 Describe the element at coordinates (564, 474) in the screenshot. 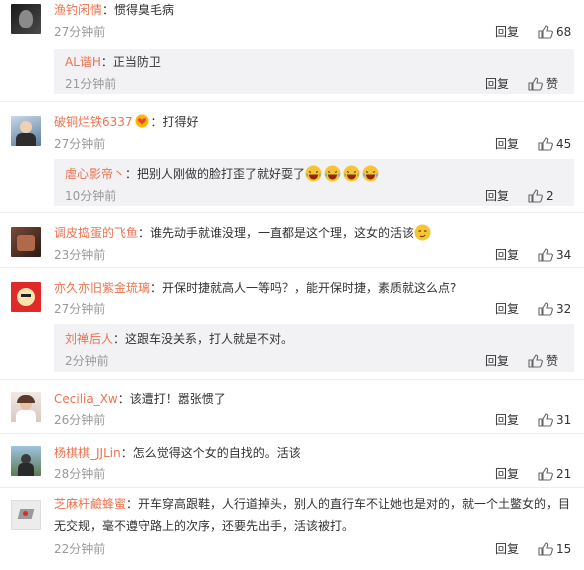

I see `like-count: 21` at that location.